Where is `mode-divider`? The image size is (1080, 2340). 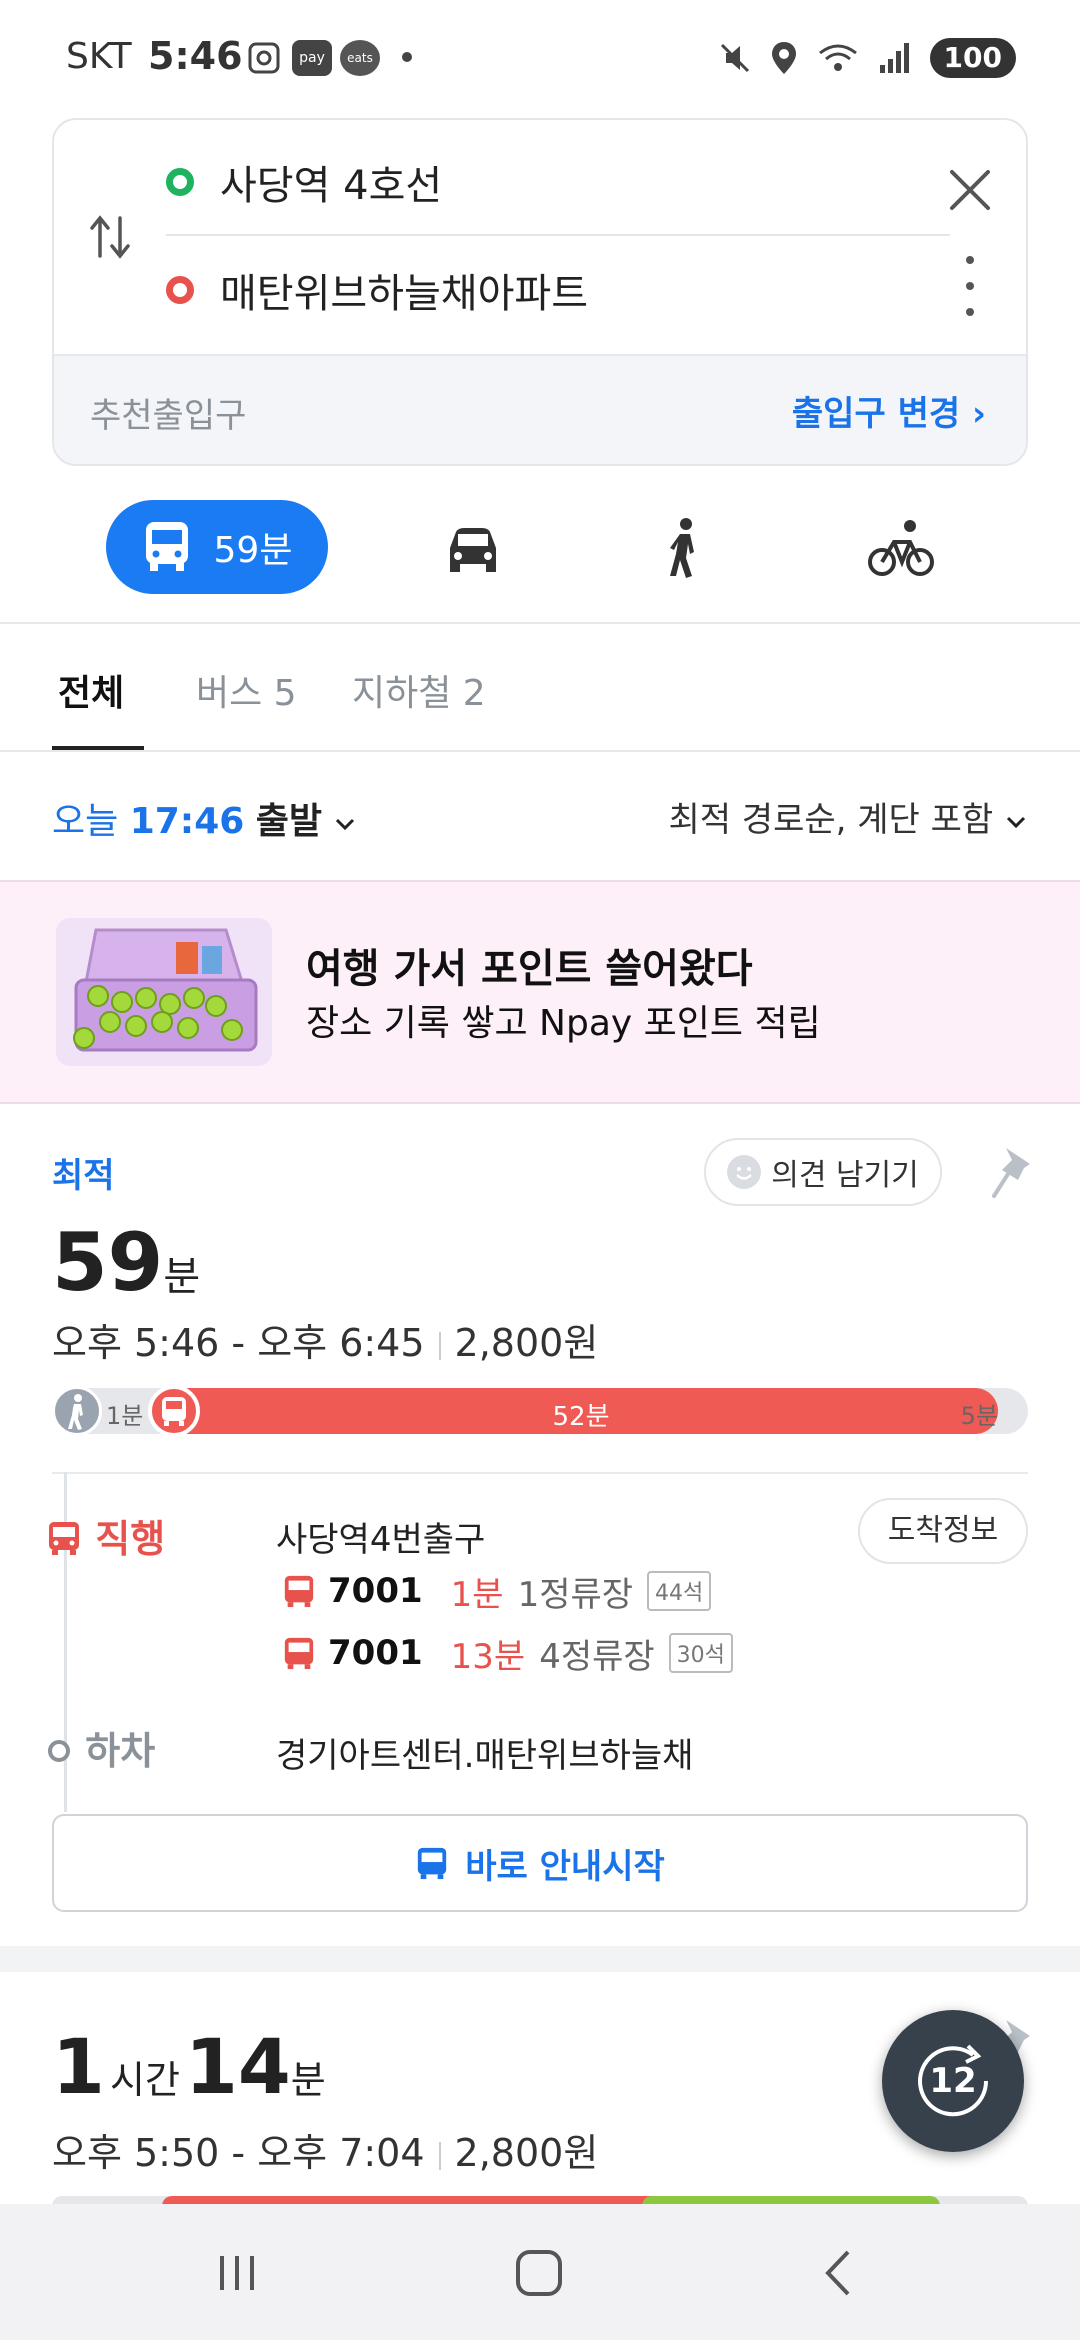 mode-divider is located at coordinates (540, 623).